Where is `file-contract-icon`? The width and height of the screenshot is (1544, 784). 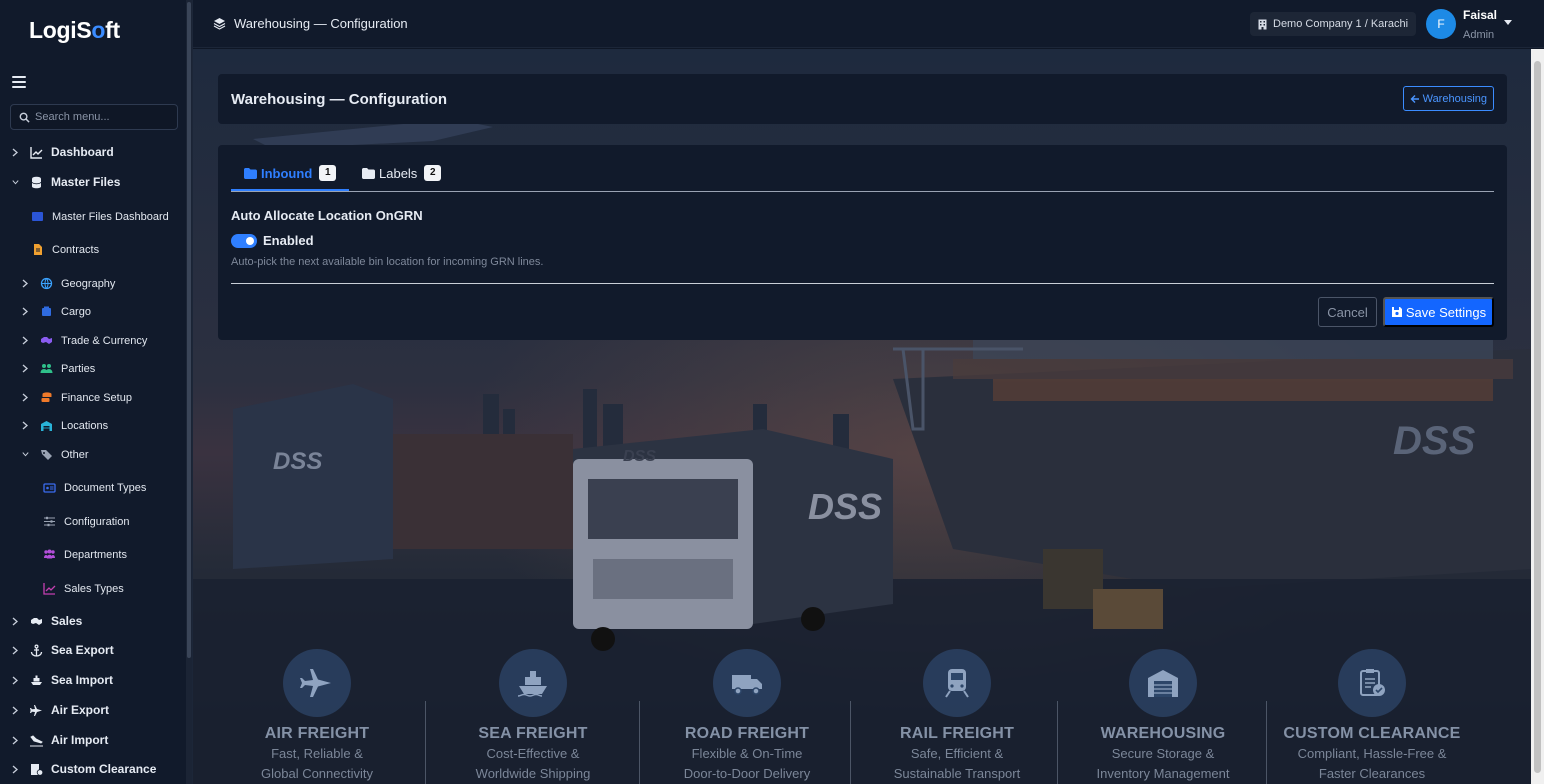 file-contract-icon is located at coordinates (37, 249).